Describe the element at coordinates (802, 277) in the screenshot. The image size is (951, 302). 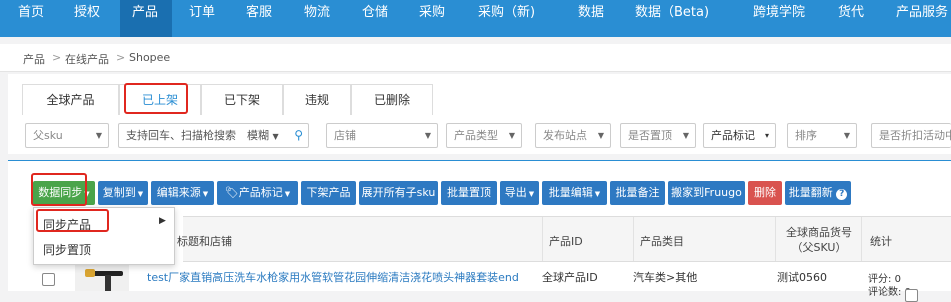
I see `global-sku-value: 测试0560` at that location.